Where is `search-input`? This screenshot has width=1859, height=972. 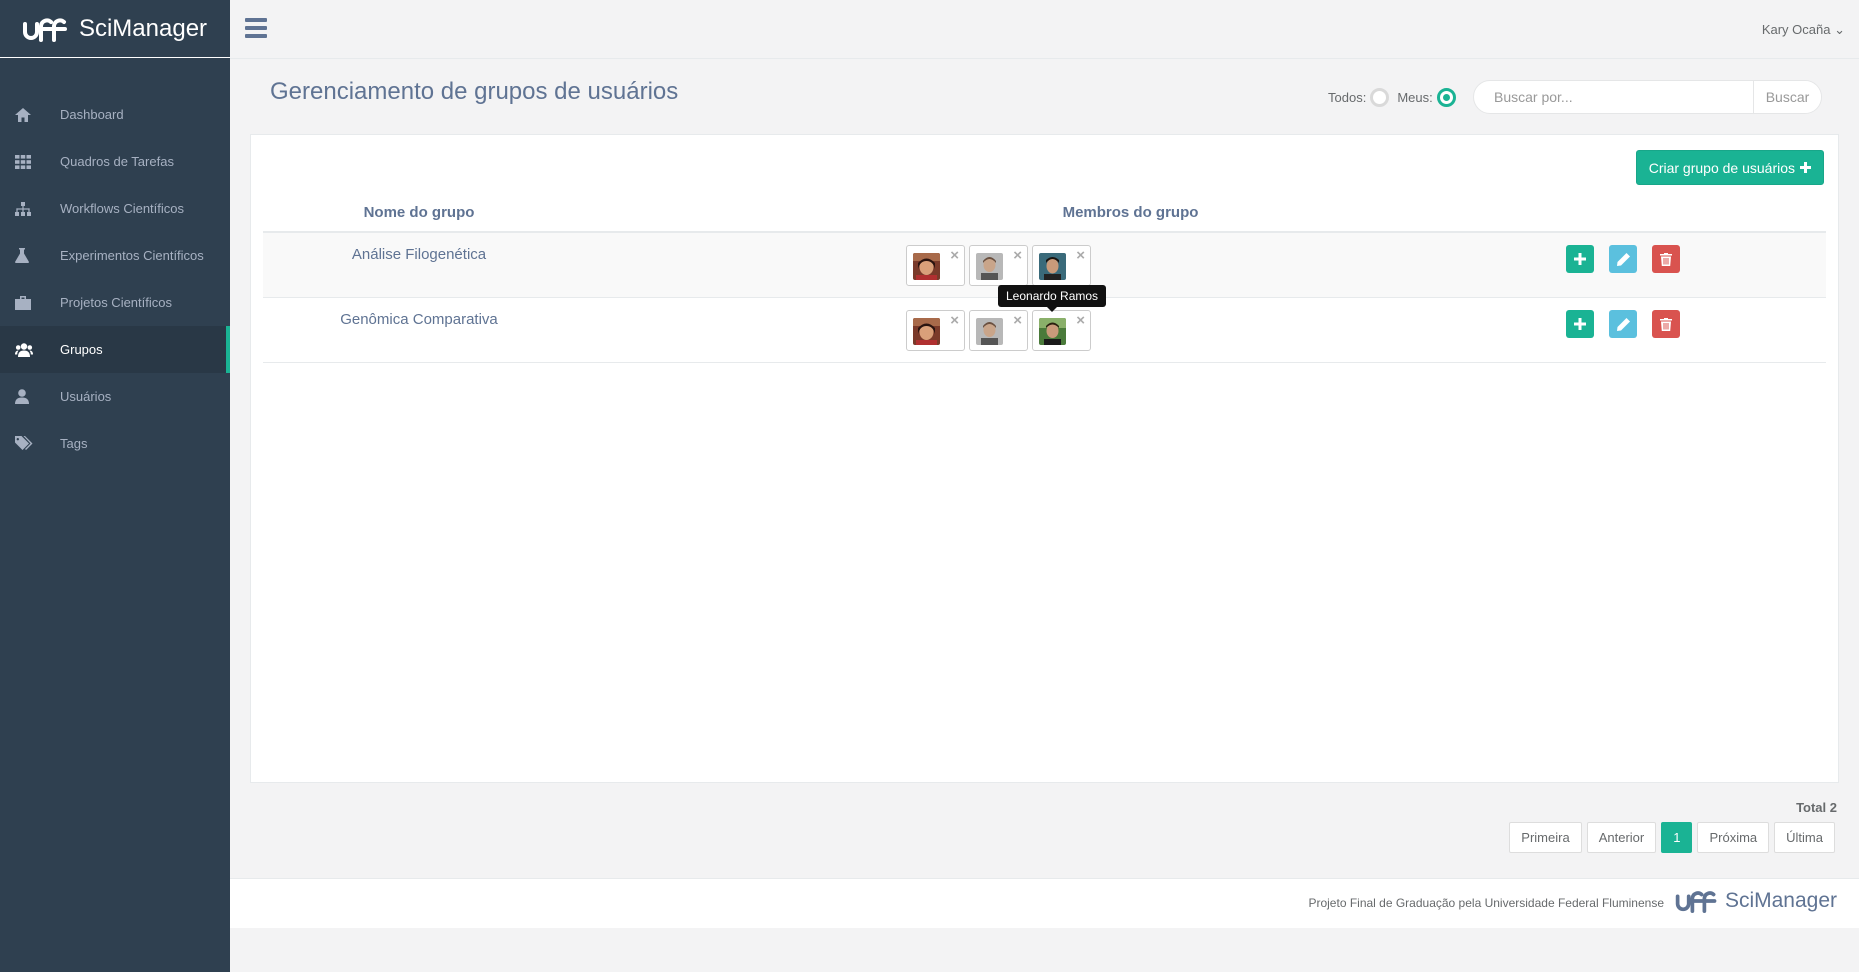
search-input is located at coordinates (1613, 97).